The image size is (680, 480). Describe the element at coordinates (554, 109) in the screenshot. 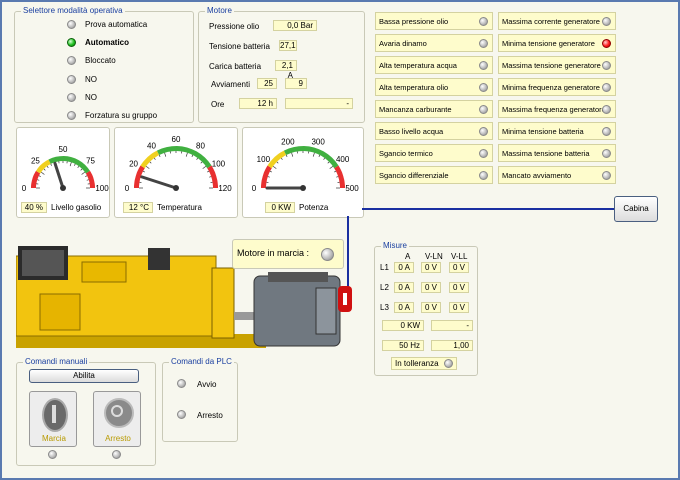

I see `alarm-right-label-4: Massima frequenza generatore` at that location.